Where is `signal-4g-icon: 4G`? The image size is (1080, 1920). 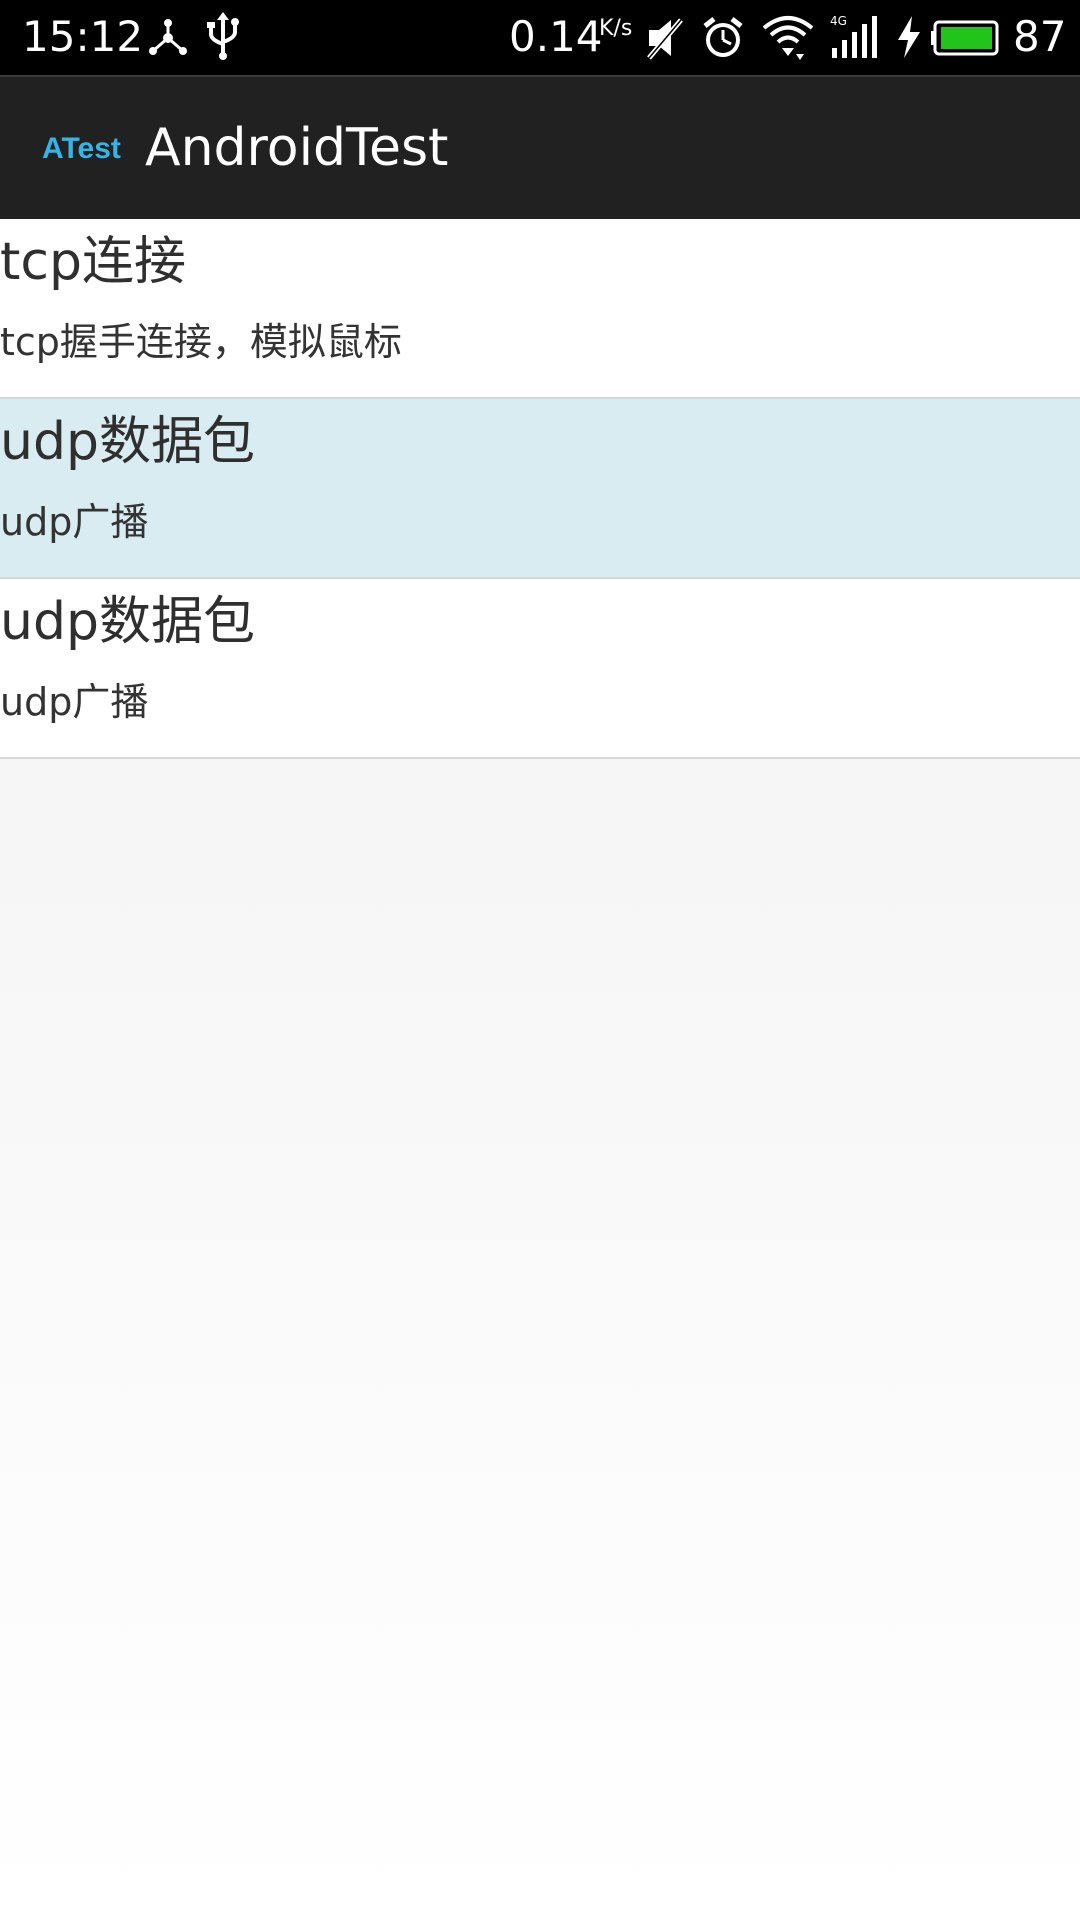 signal-4g-icon: 4G is located at coordinates (856, 39).